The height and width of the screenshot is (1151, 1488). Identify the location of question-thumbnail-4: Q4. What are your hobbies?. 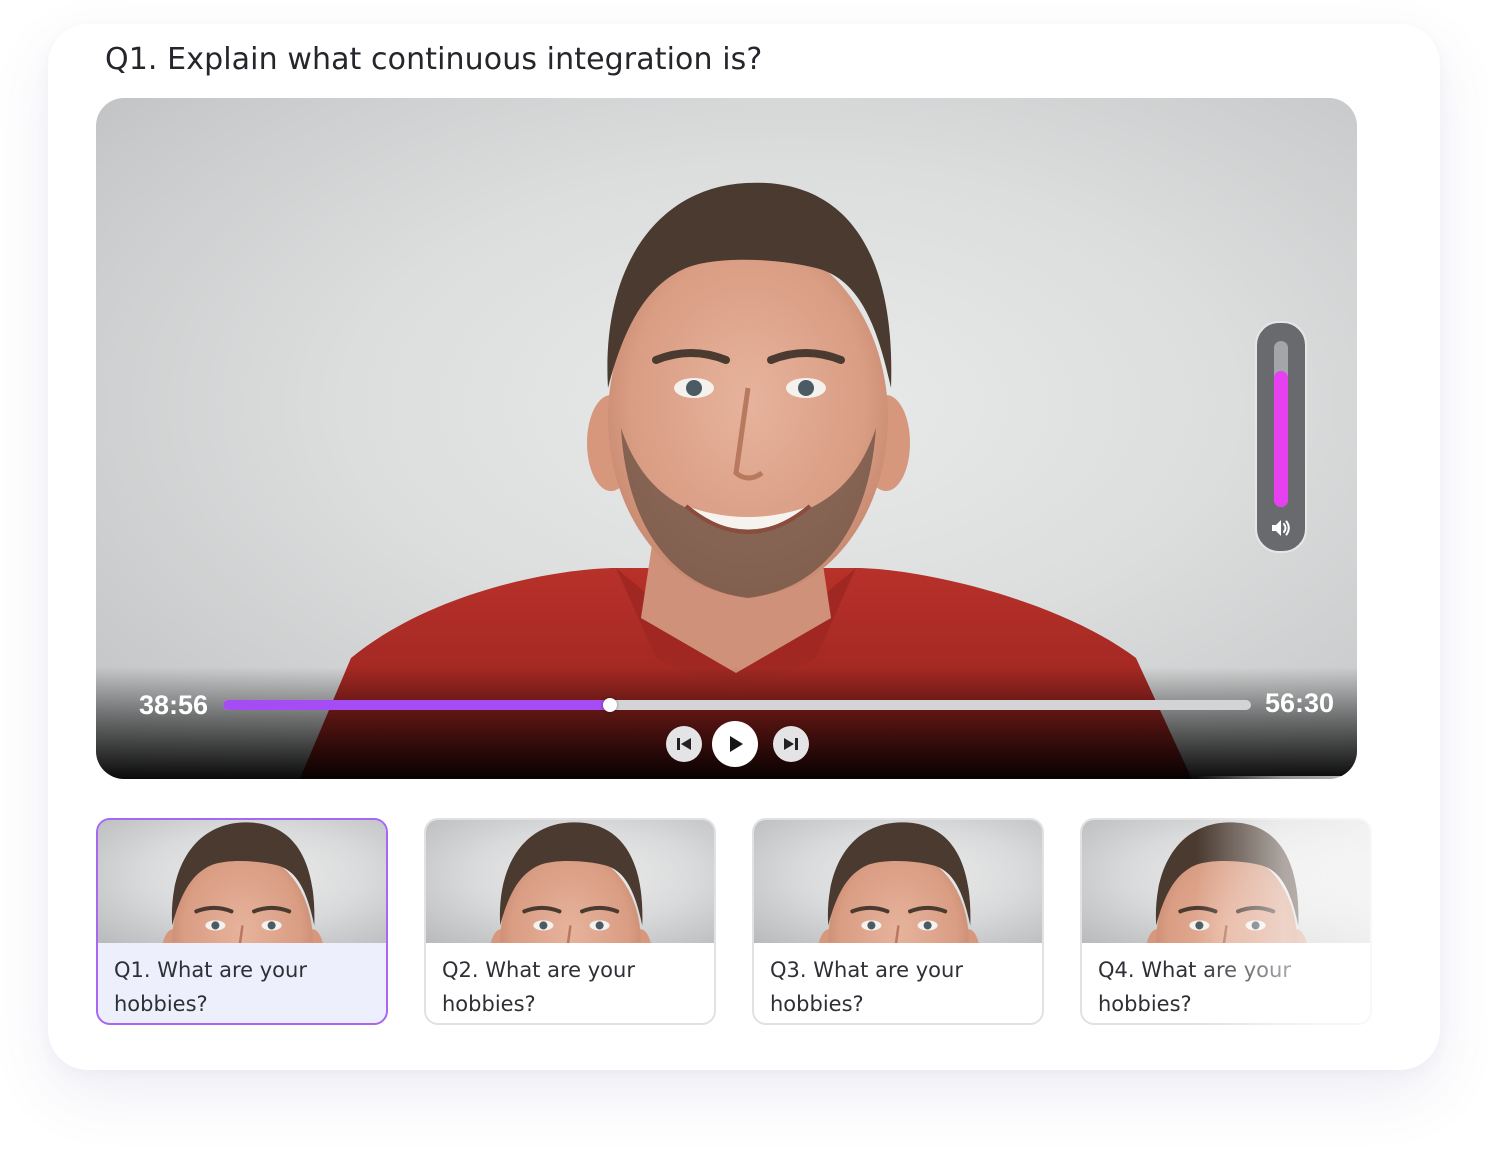
(1226, 921).